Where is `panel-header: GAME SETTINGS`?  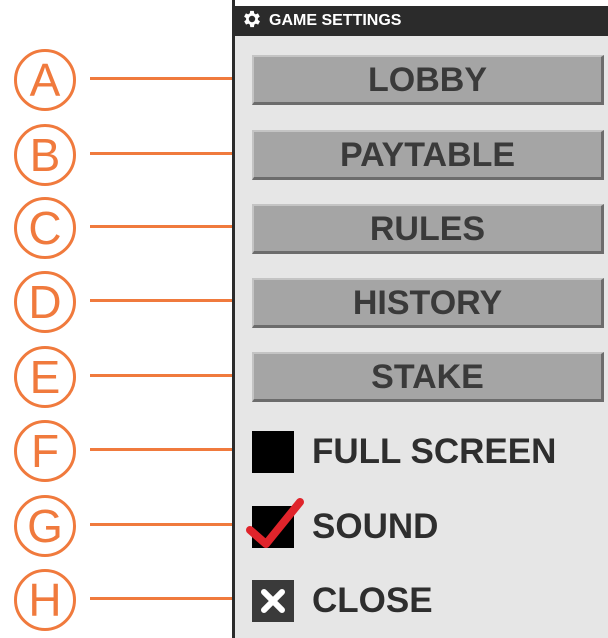
panel-header: GAME SETTINGS is located at coordinates (421, 21).